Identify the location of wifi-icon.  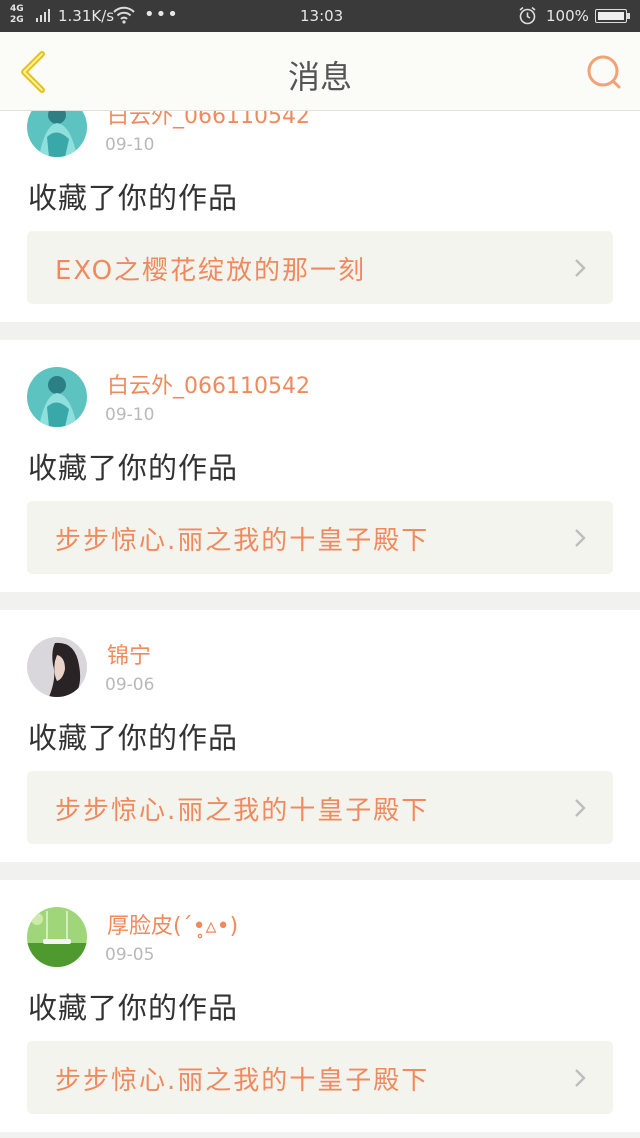
(124, 15).